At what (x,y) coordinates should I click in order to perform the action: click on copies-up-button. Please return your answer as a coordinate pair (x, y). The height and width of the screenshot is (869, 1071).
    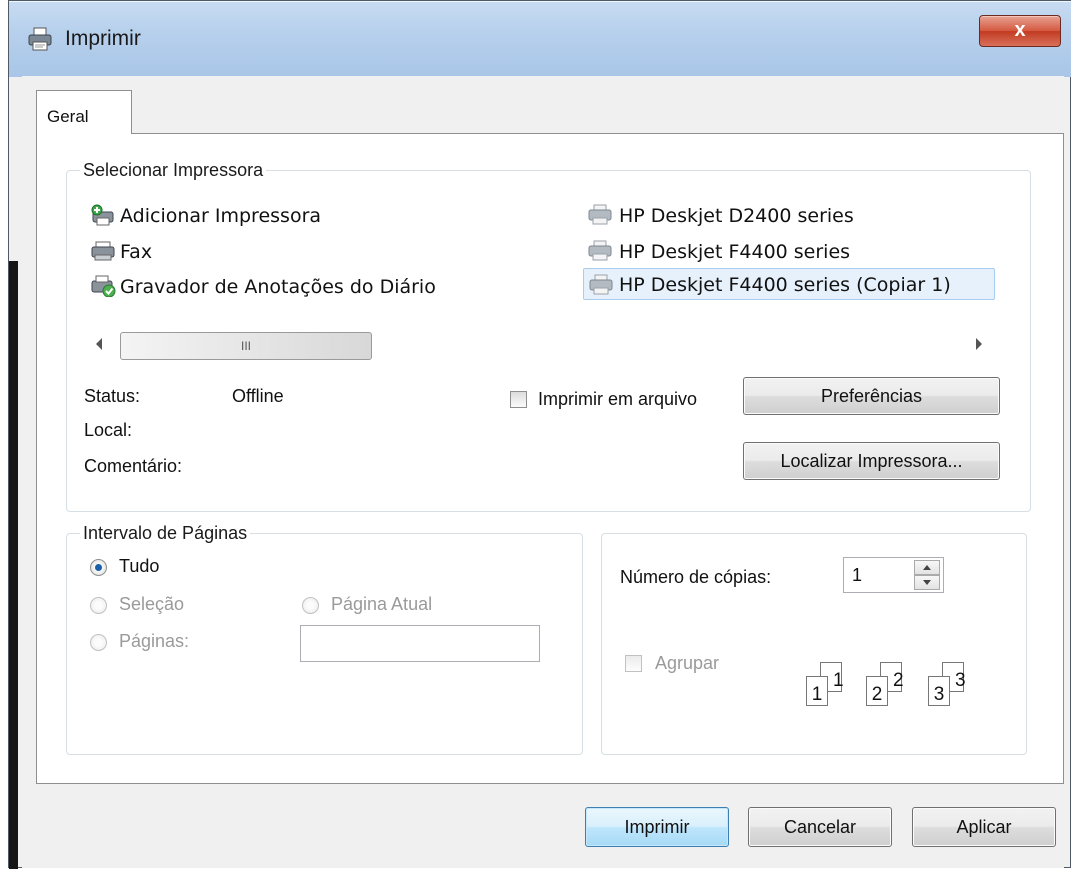
    Looking at the image, I should click on (927, 567).